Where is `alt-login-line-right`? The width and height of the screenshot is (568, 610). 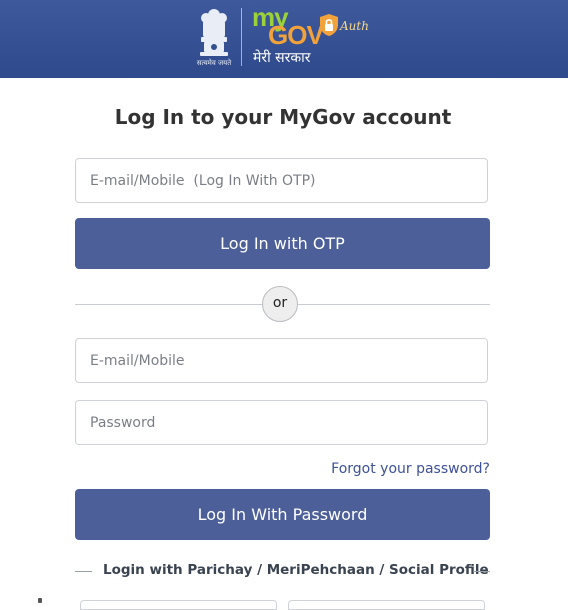 alt-login-line-right is located at coordinates (481, 571).